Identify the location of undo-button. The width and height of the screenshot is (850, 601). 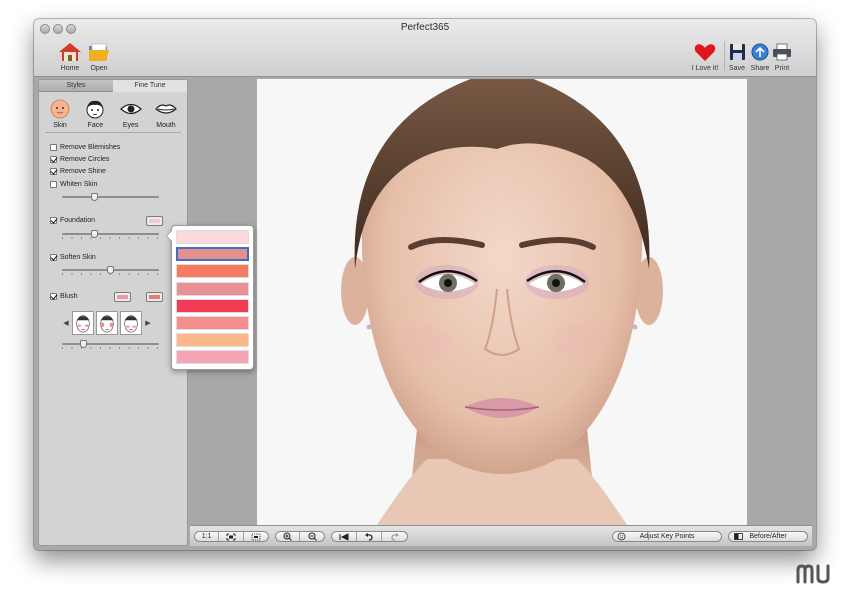
(369, 536).